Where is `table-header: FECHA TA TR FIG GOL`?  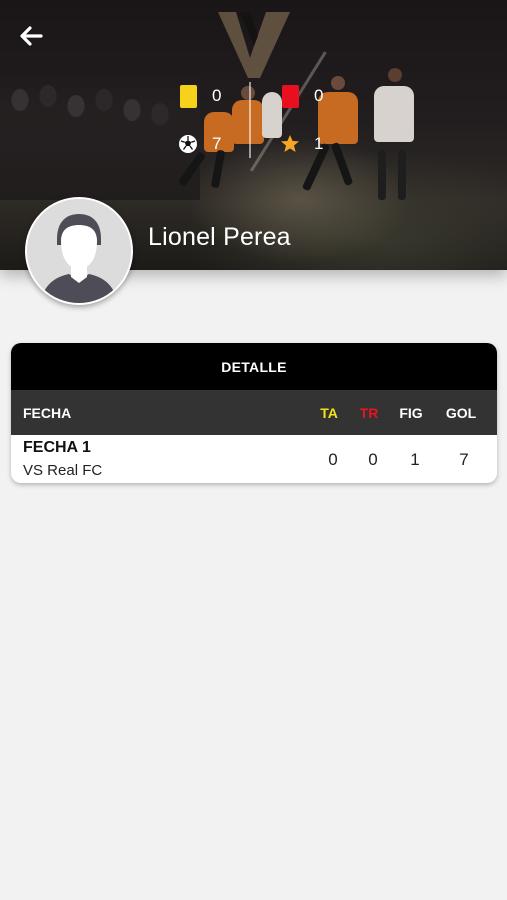
table-header: FECHA TA TR FIG GOL is located at coordinates (254, 412).